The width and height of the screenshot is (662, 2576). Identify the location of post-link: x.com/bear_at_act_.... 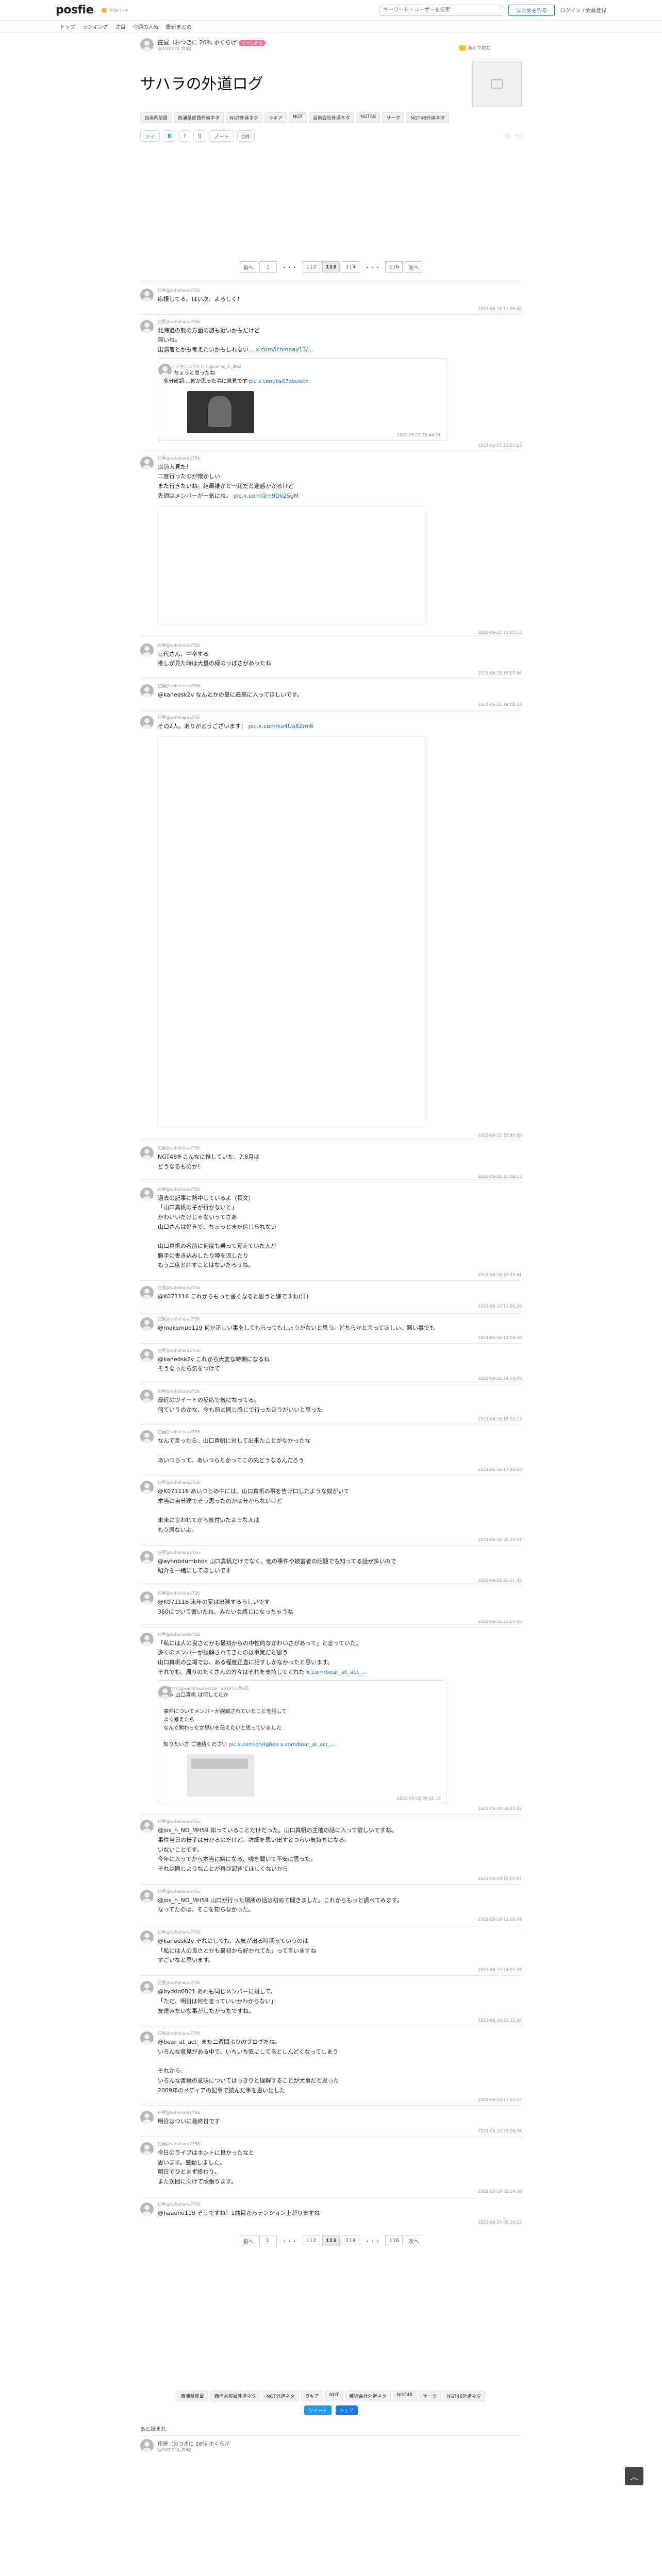
(336, 1672).